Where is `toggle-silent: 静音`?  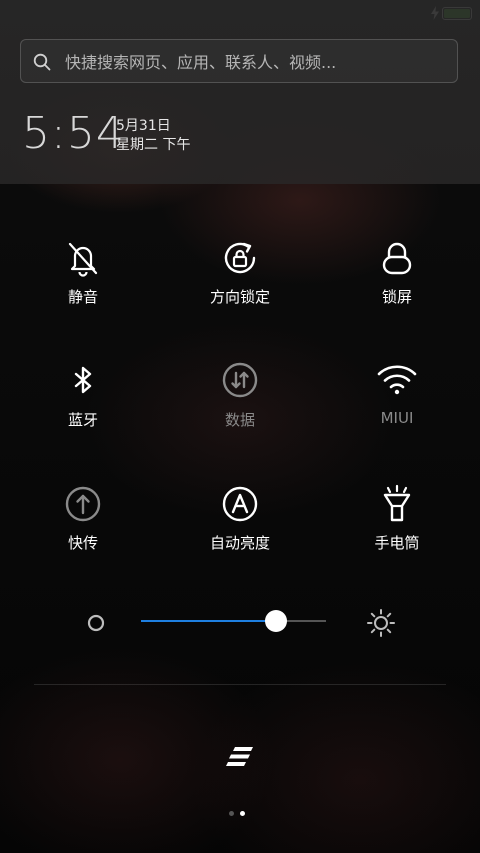
toggle-silent: 静音 is located at coordinates (83, 288).